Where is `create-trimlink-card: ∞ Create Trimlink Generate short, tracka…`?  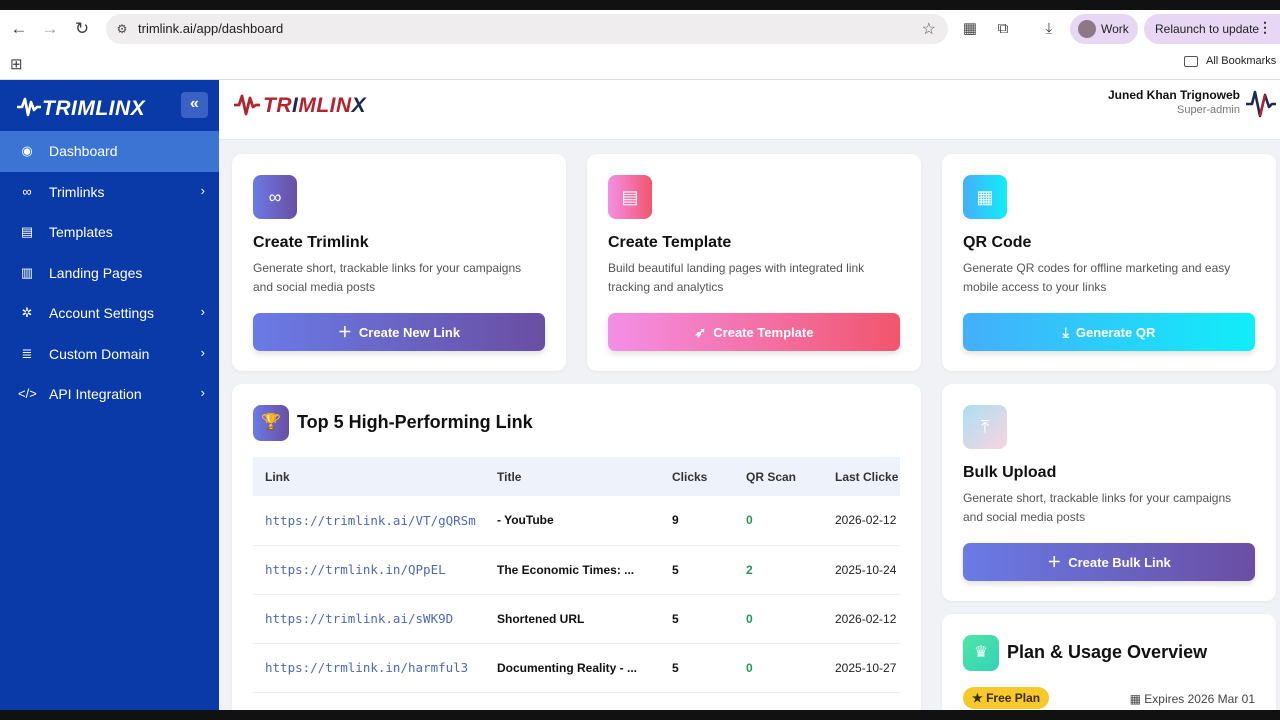 create-trimlink-card: ∞ Create Trimlink Generate short, tracka… is located at coordinates (399, 262).